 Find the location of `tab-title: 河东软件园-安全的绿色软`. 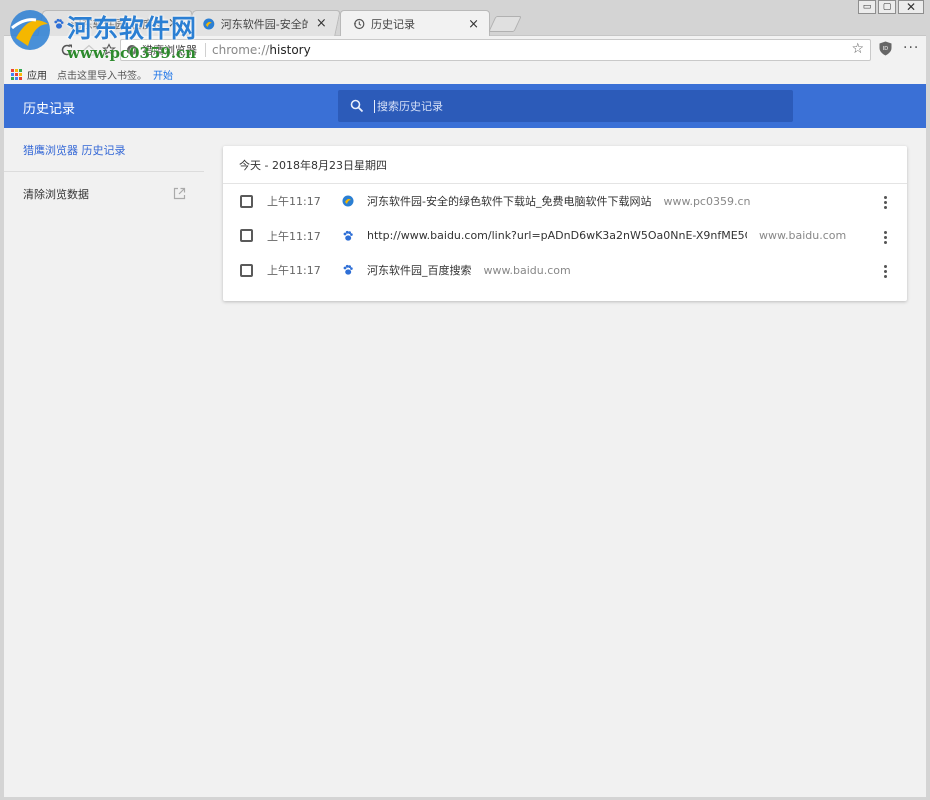

tab-title: 河东软件园-安全的绿色软 is located at coordinates (264, 24).